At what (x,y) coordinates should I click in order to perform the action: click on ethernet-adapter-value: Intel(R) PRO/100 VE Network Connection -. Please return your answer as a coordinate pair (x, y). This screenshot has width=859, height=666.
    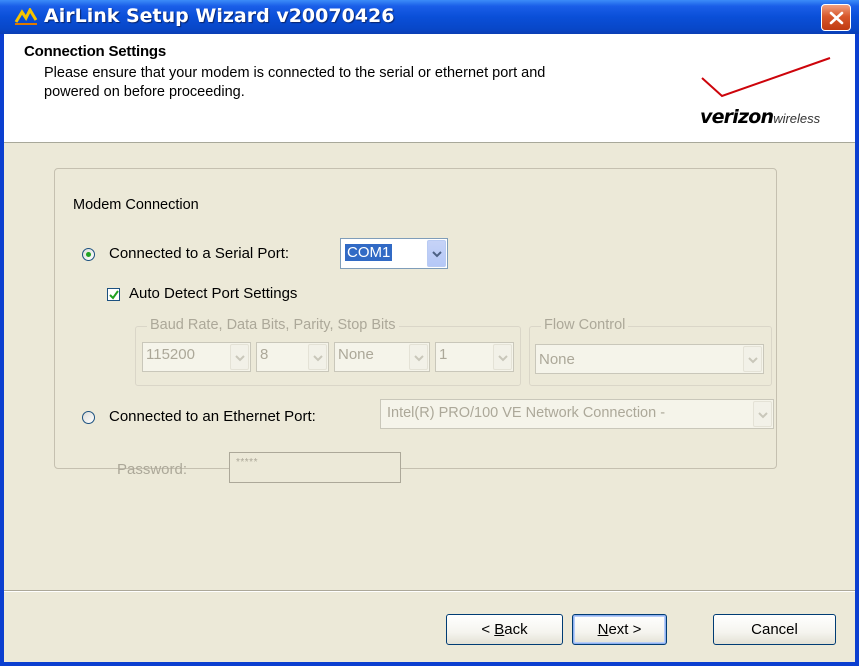
    Looking at the image, I should click on (526, 413).